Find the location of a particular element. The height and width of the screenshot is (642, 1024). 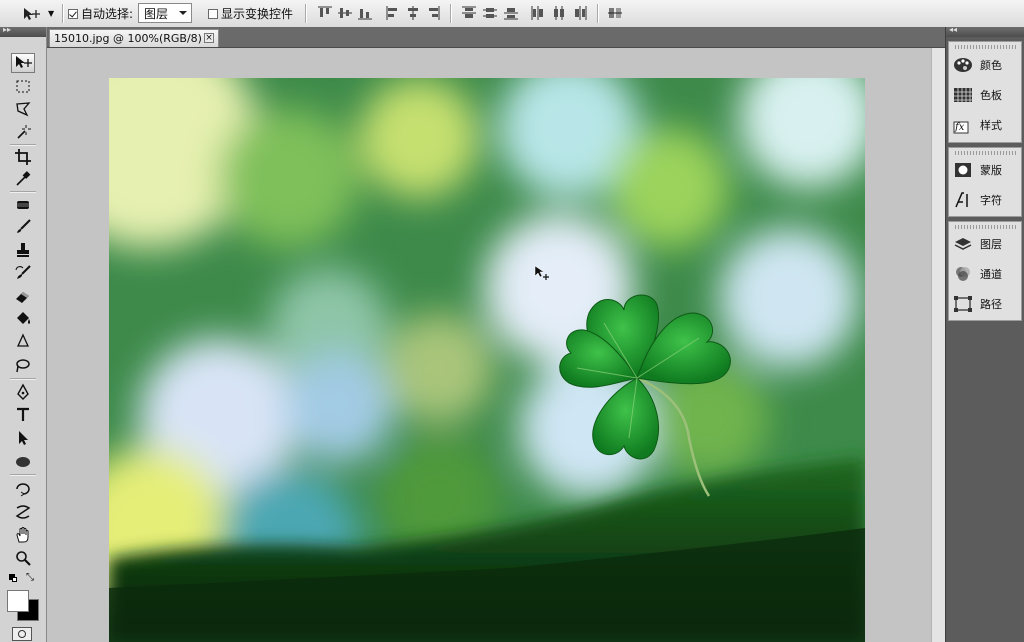

hand-tool is located at coordinates (23, 535).